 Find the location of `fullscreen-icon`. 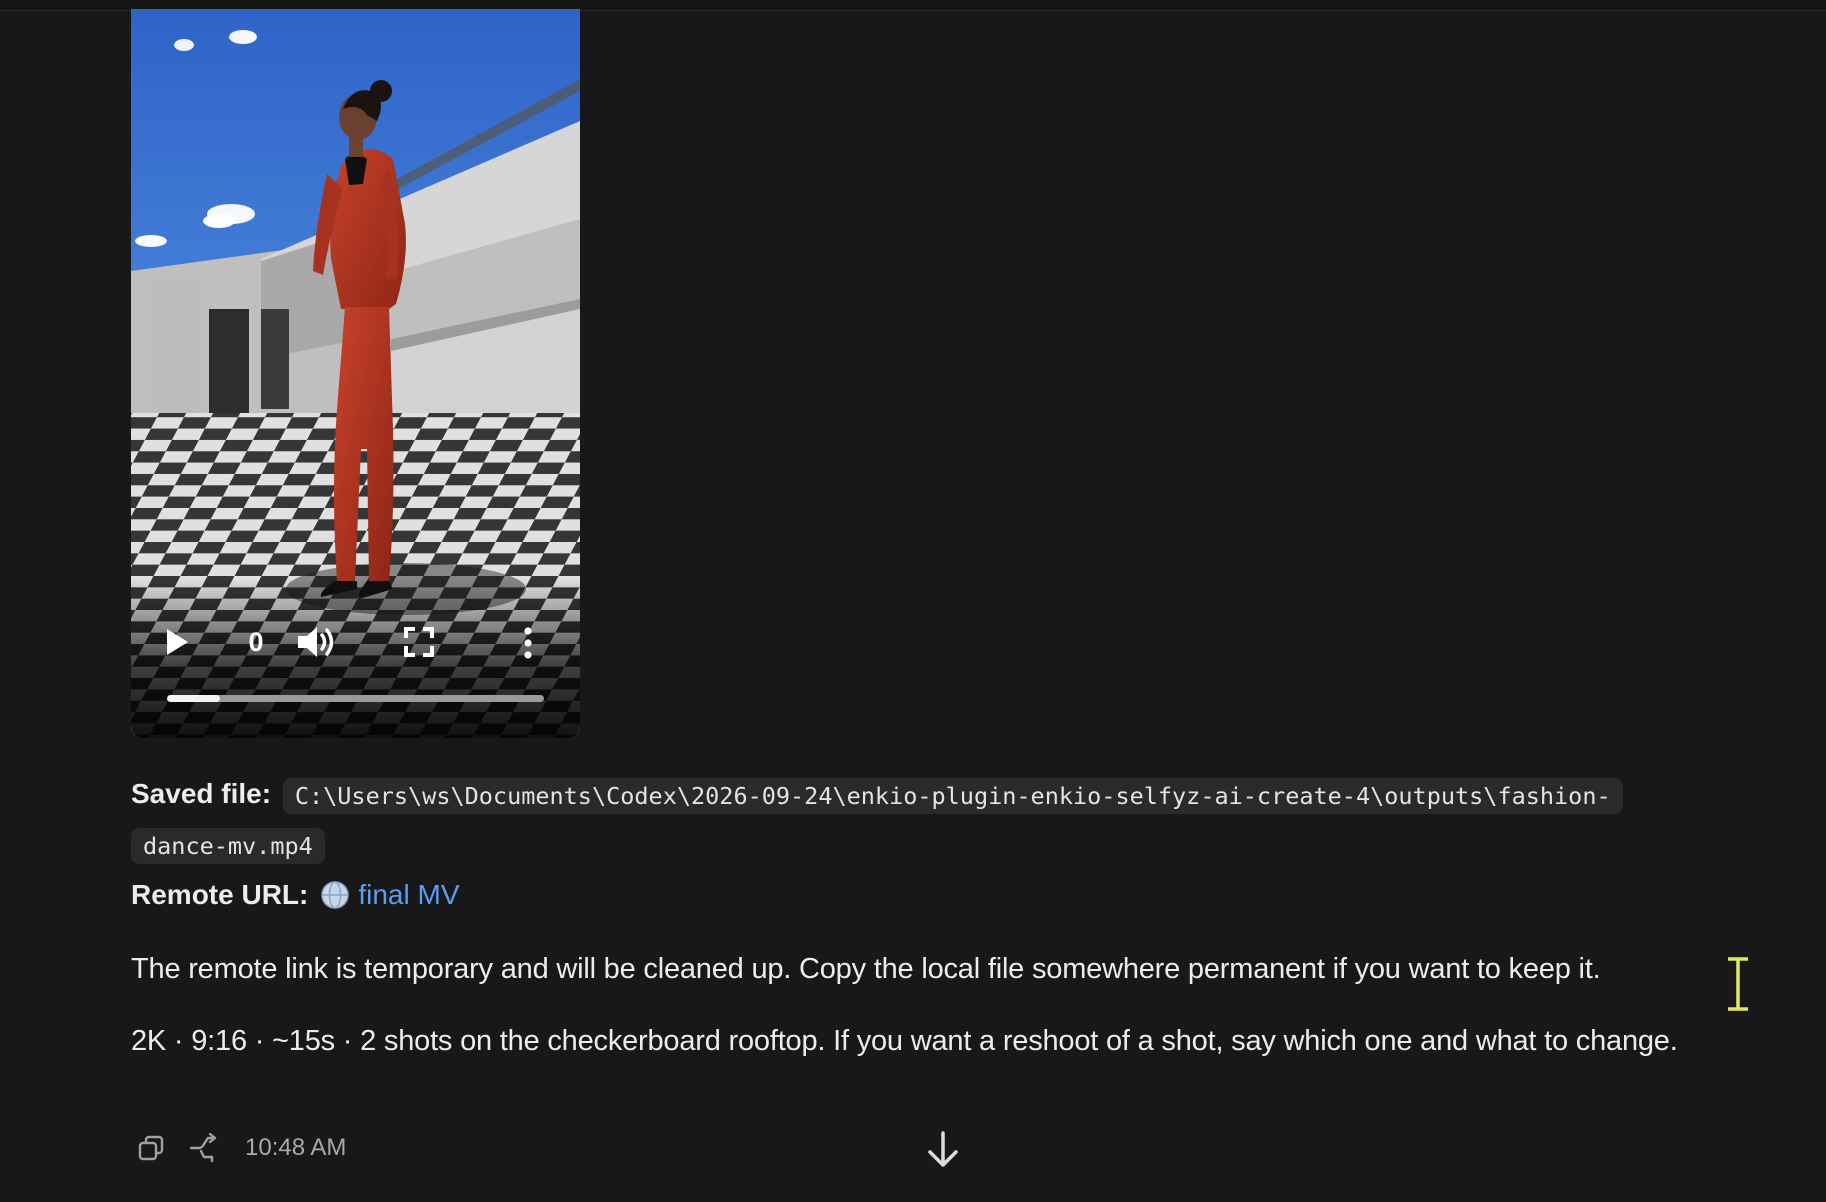

fullscreen-icon is located at coordinates (419, 642).